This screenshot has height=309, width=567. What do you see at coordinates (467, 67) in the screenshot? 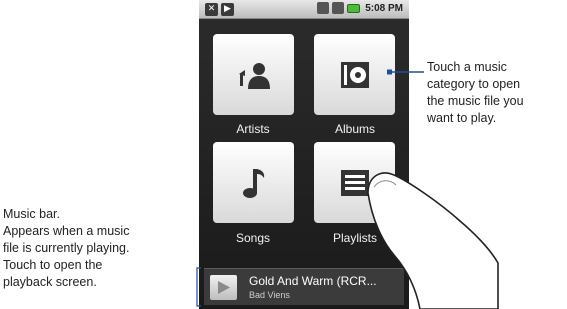
I see `callout-line: Touch a music` at bounding box center [467, 67].